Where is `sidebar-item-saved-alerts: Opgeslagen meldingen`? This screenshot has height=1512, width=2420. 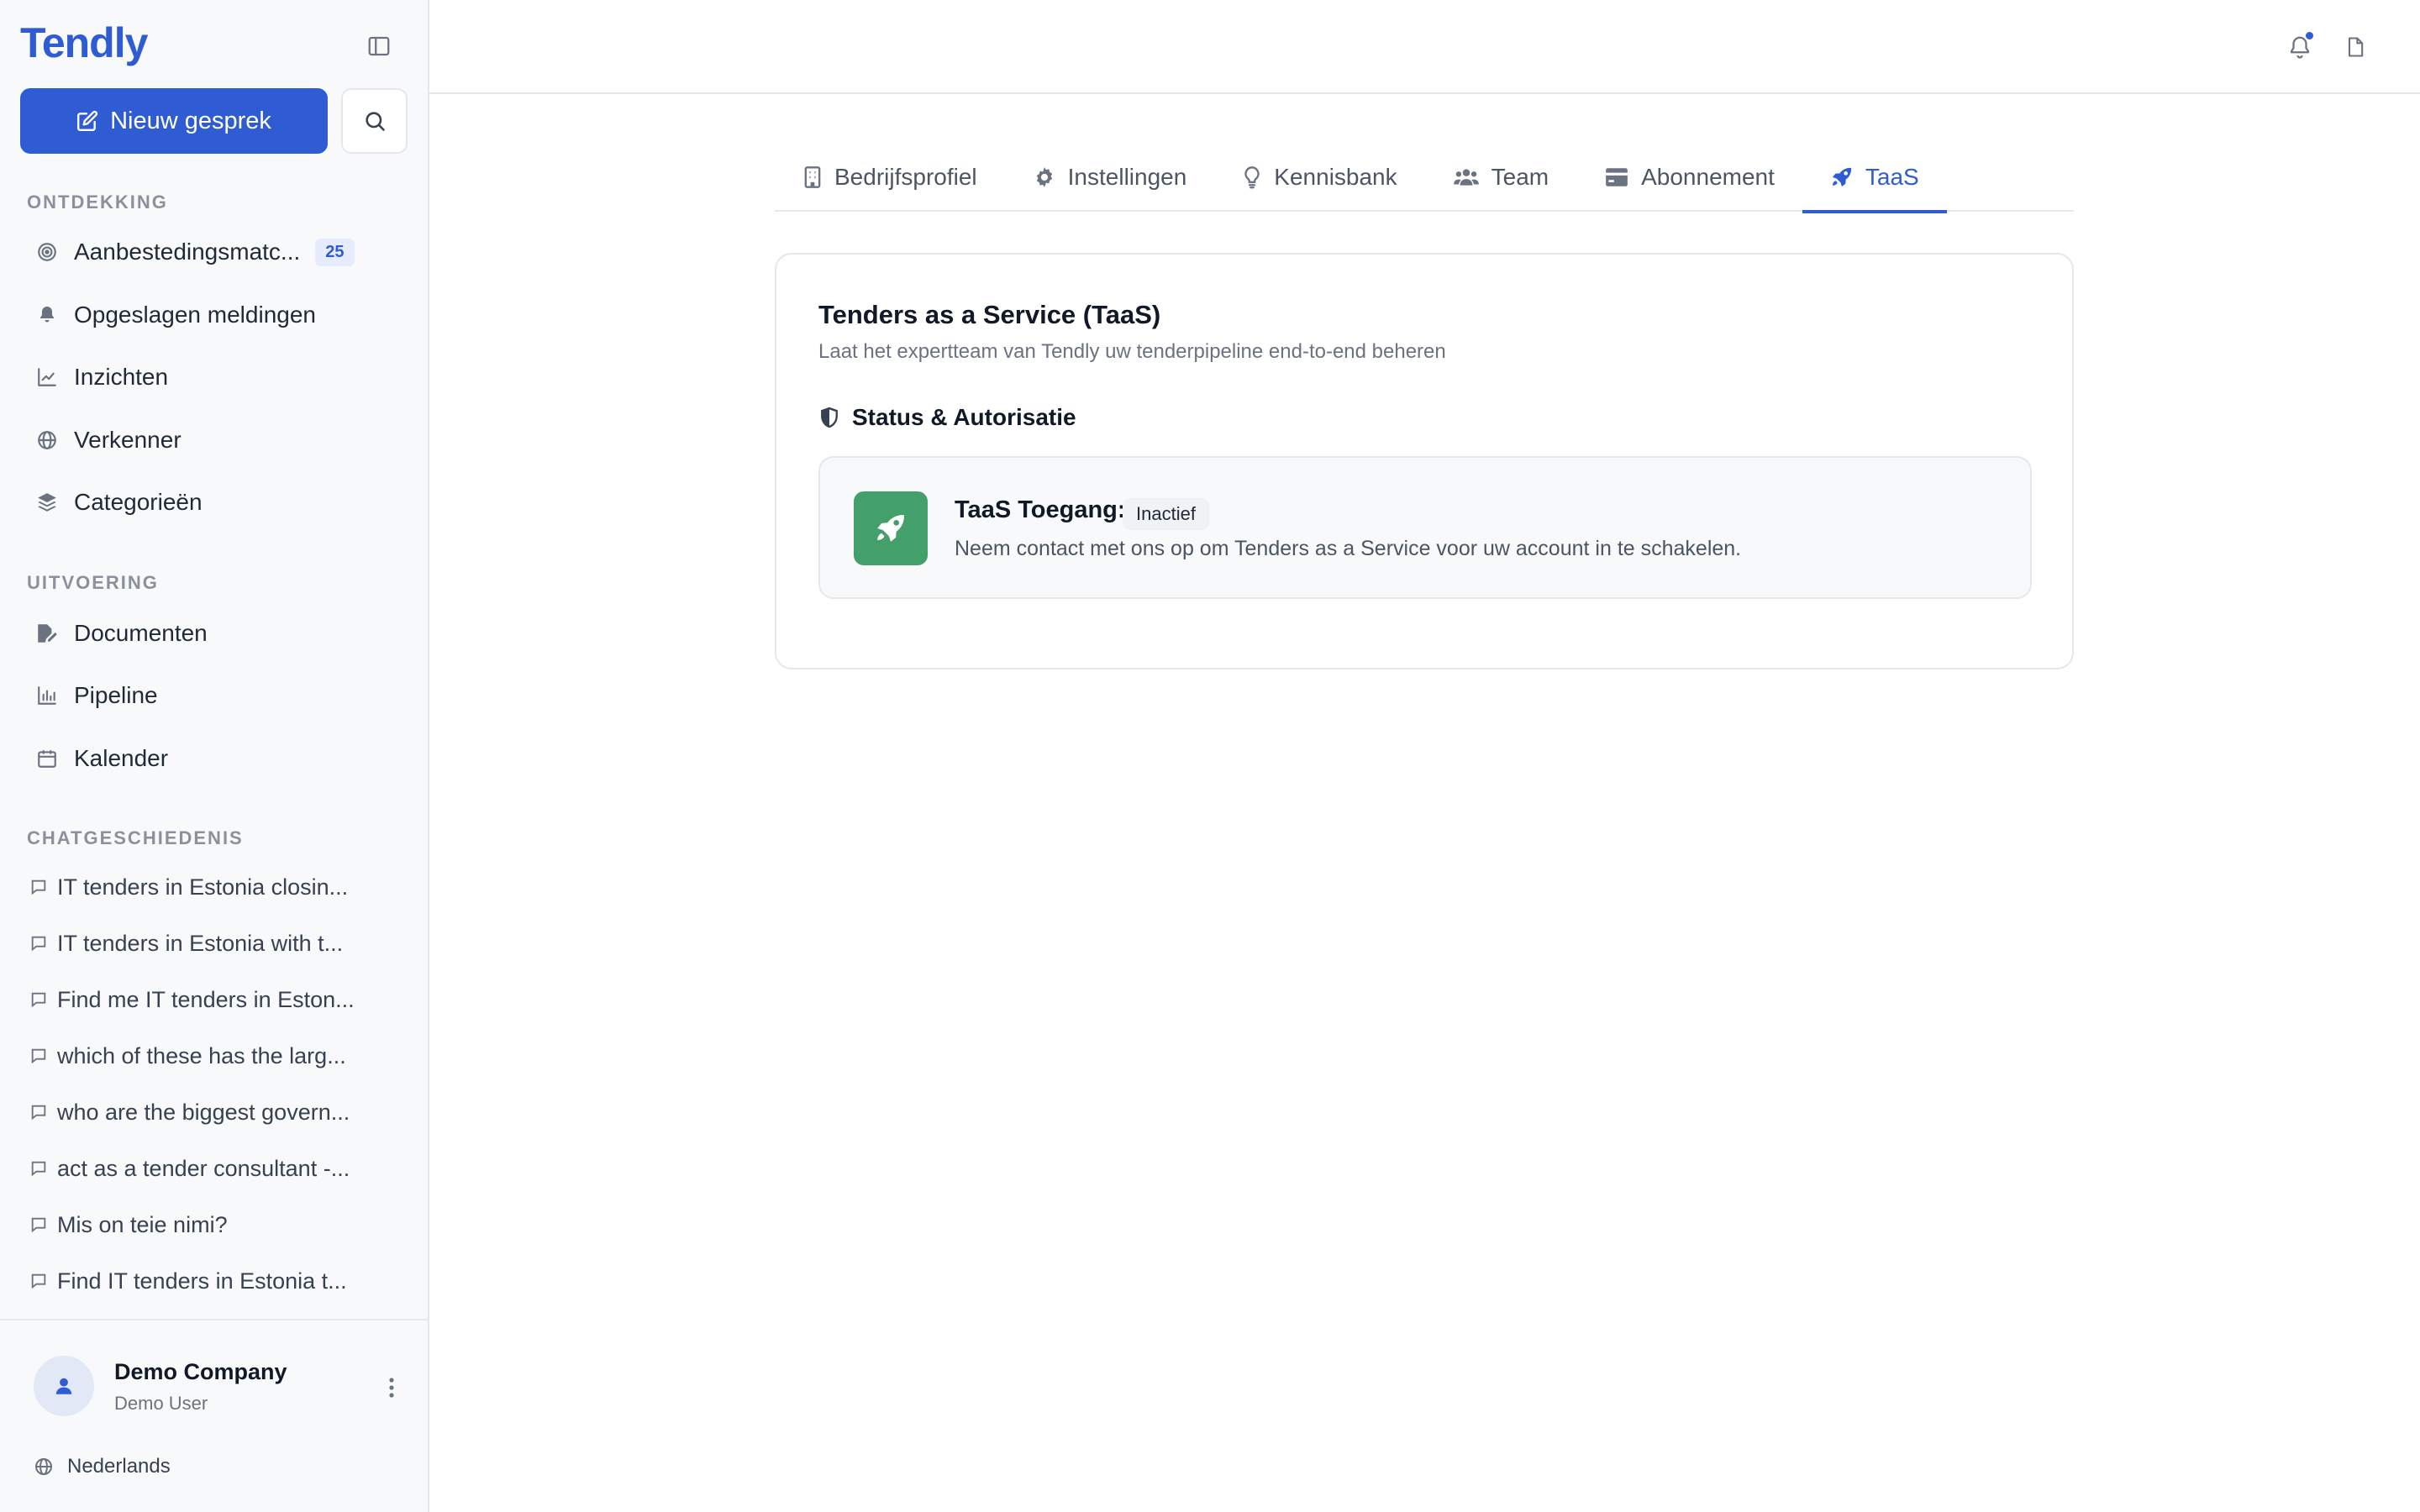
sidebar-item-saved-alerts: Opgeslagen meldingen is located at coordinates (216, 315).